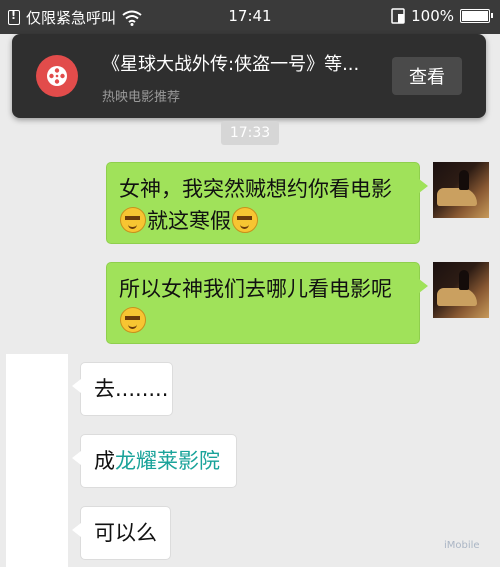 The width and height of the screenshot is (500, 567). Describe the element at coordinates (189, 221) in the screenshot. I see `message-text: 就这寒假` at that location.